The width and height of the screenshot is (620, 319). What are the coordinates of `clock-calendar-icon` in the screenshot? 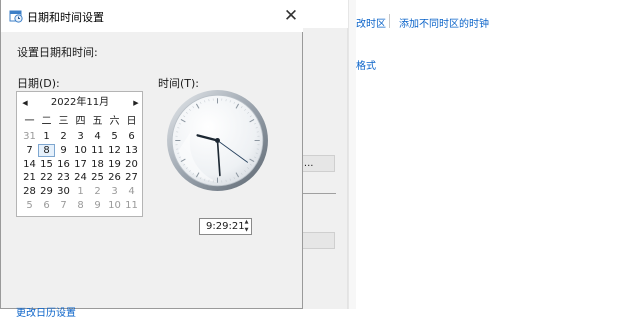 It's located at (16, 16).